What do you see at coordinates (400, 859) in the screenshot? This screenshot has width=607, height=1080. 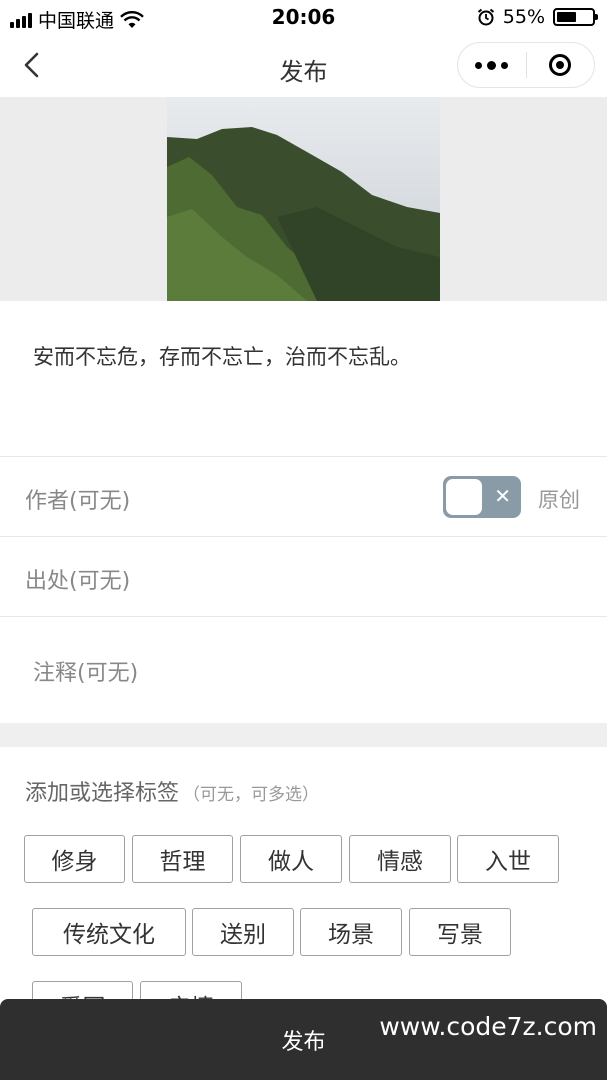 I see `tag-chip: 情感` at bounding box center [400, 859].